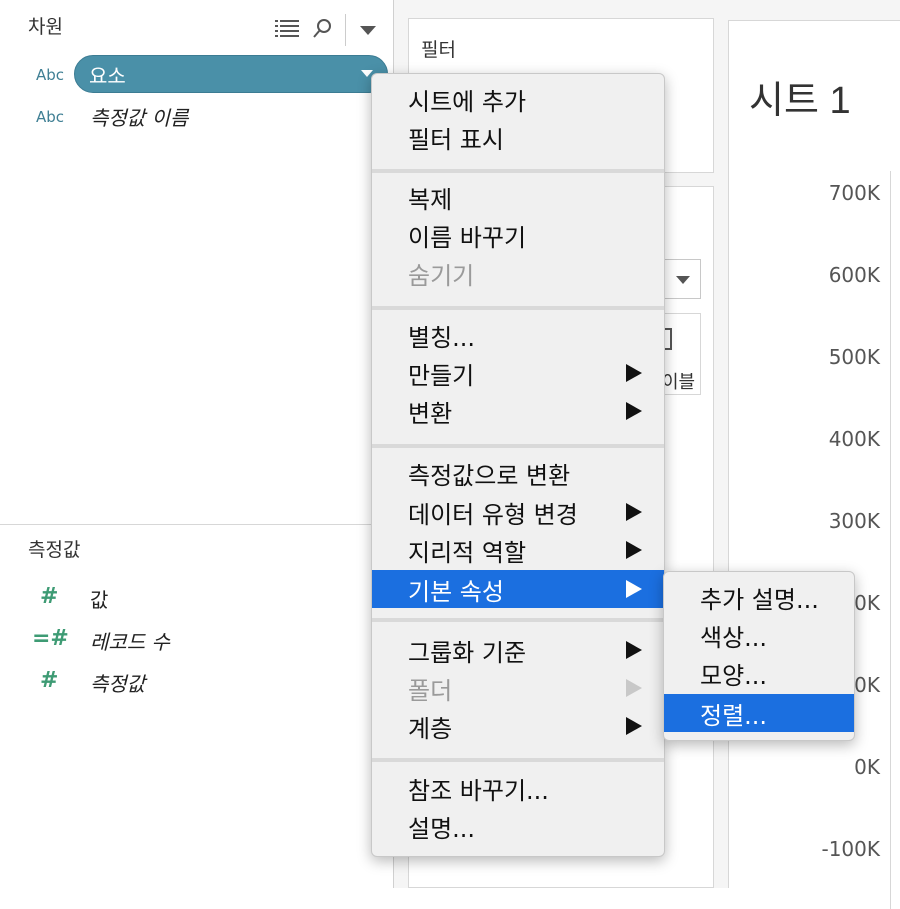 This screenshot has height=909, width=900. What do you see at coordinates (441, 375) in the screenshot?
I see `menu-item-label: 만들기` at bounding box center [441, 375].